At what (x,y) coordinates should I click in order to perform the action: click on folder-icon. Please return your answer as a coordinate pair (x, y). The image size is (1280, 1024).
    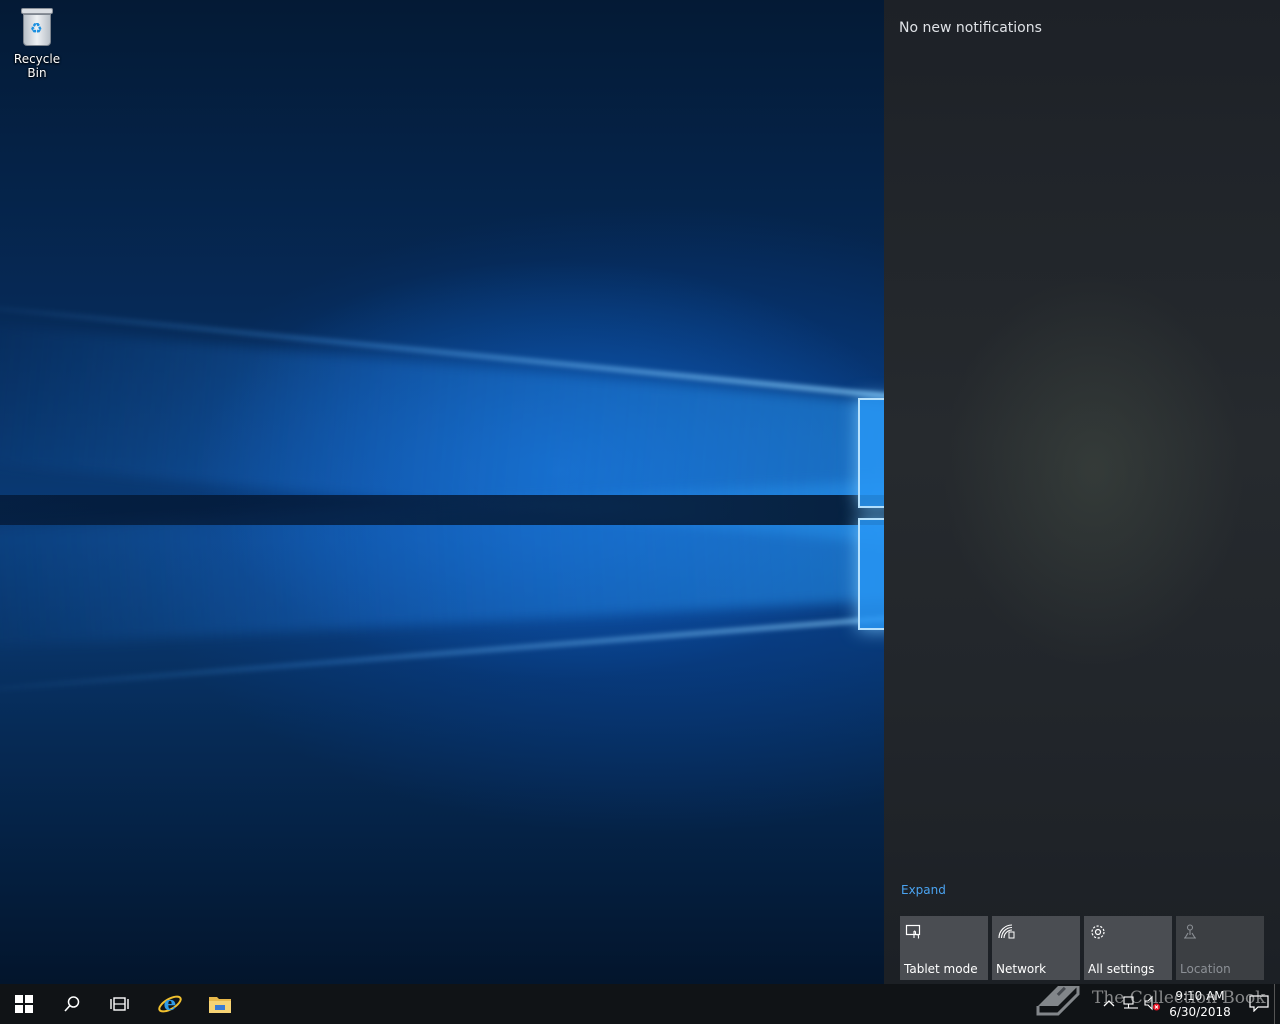
    Looking at the image, I should click on (220, 1005).